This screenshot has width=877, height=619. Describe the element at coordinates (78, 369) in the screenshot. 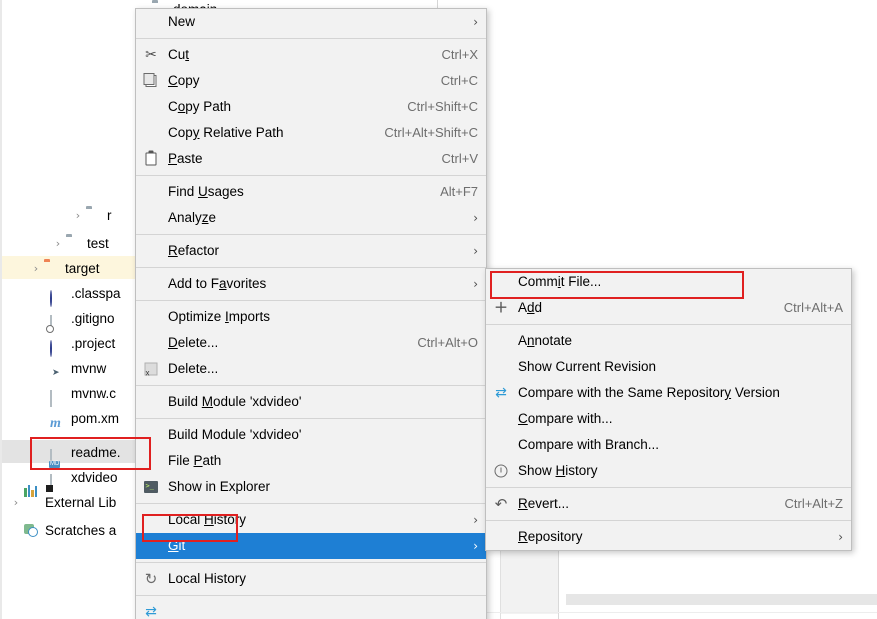

I see `tree-item-mvnw: mvnw` at that location.